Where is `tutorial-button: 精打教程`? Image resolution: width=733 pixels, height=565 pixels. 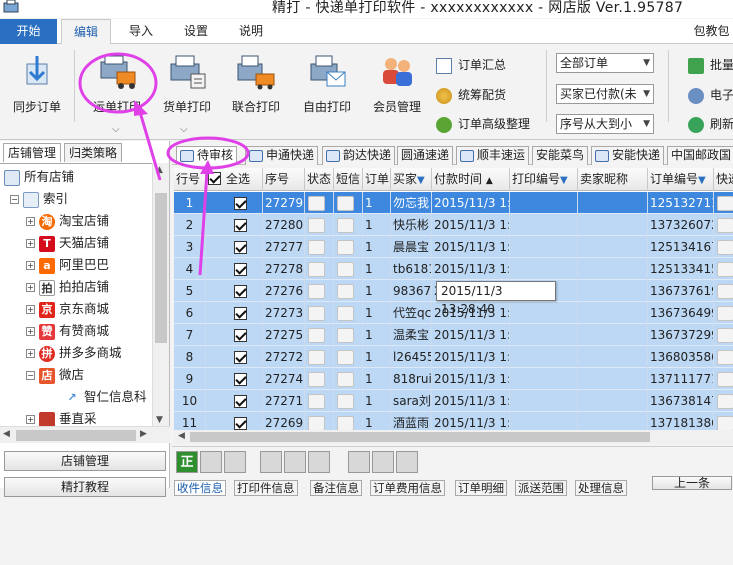 tutorial-button: 精打教程 is located at coordinates (85, 487).